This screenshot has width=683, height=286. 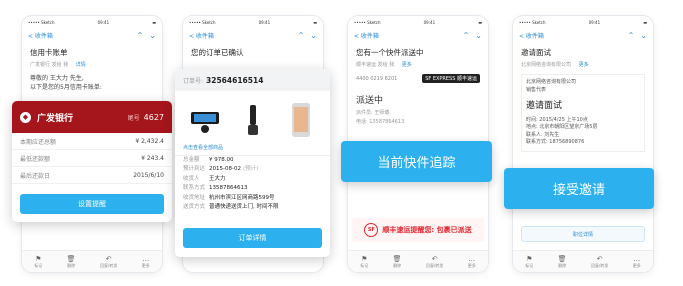 What do you see at coordinates (555, 65) in the screenshot?
I see `email-meta: 北京网络咨询有限公司 更多` at bounding box center [555, 65].